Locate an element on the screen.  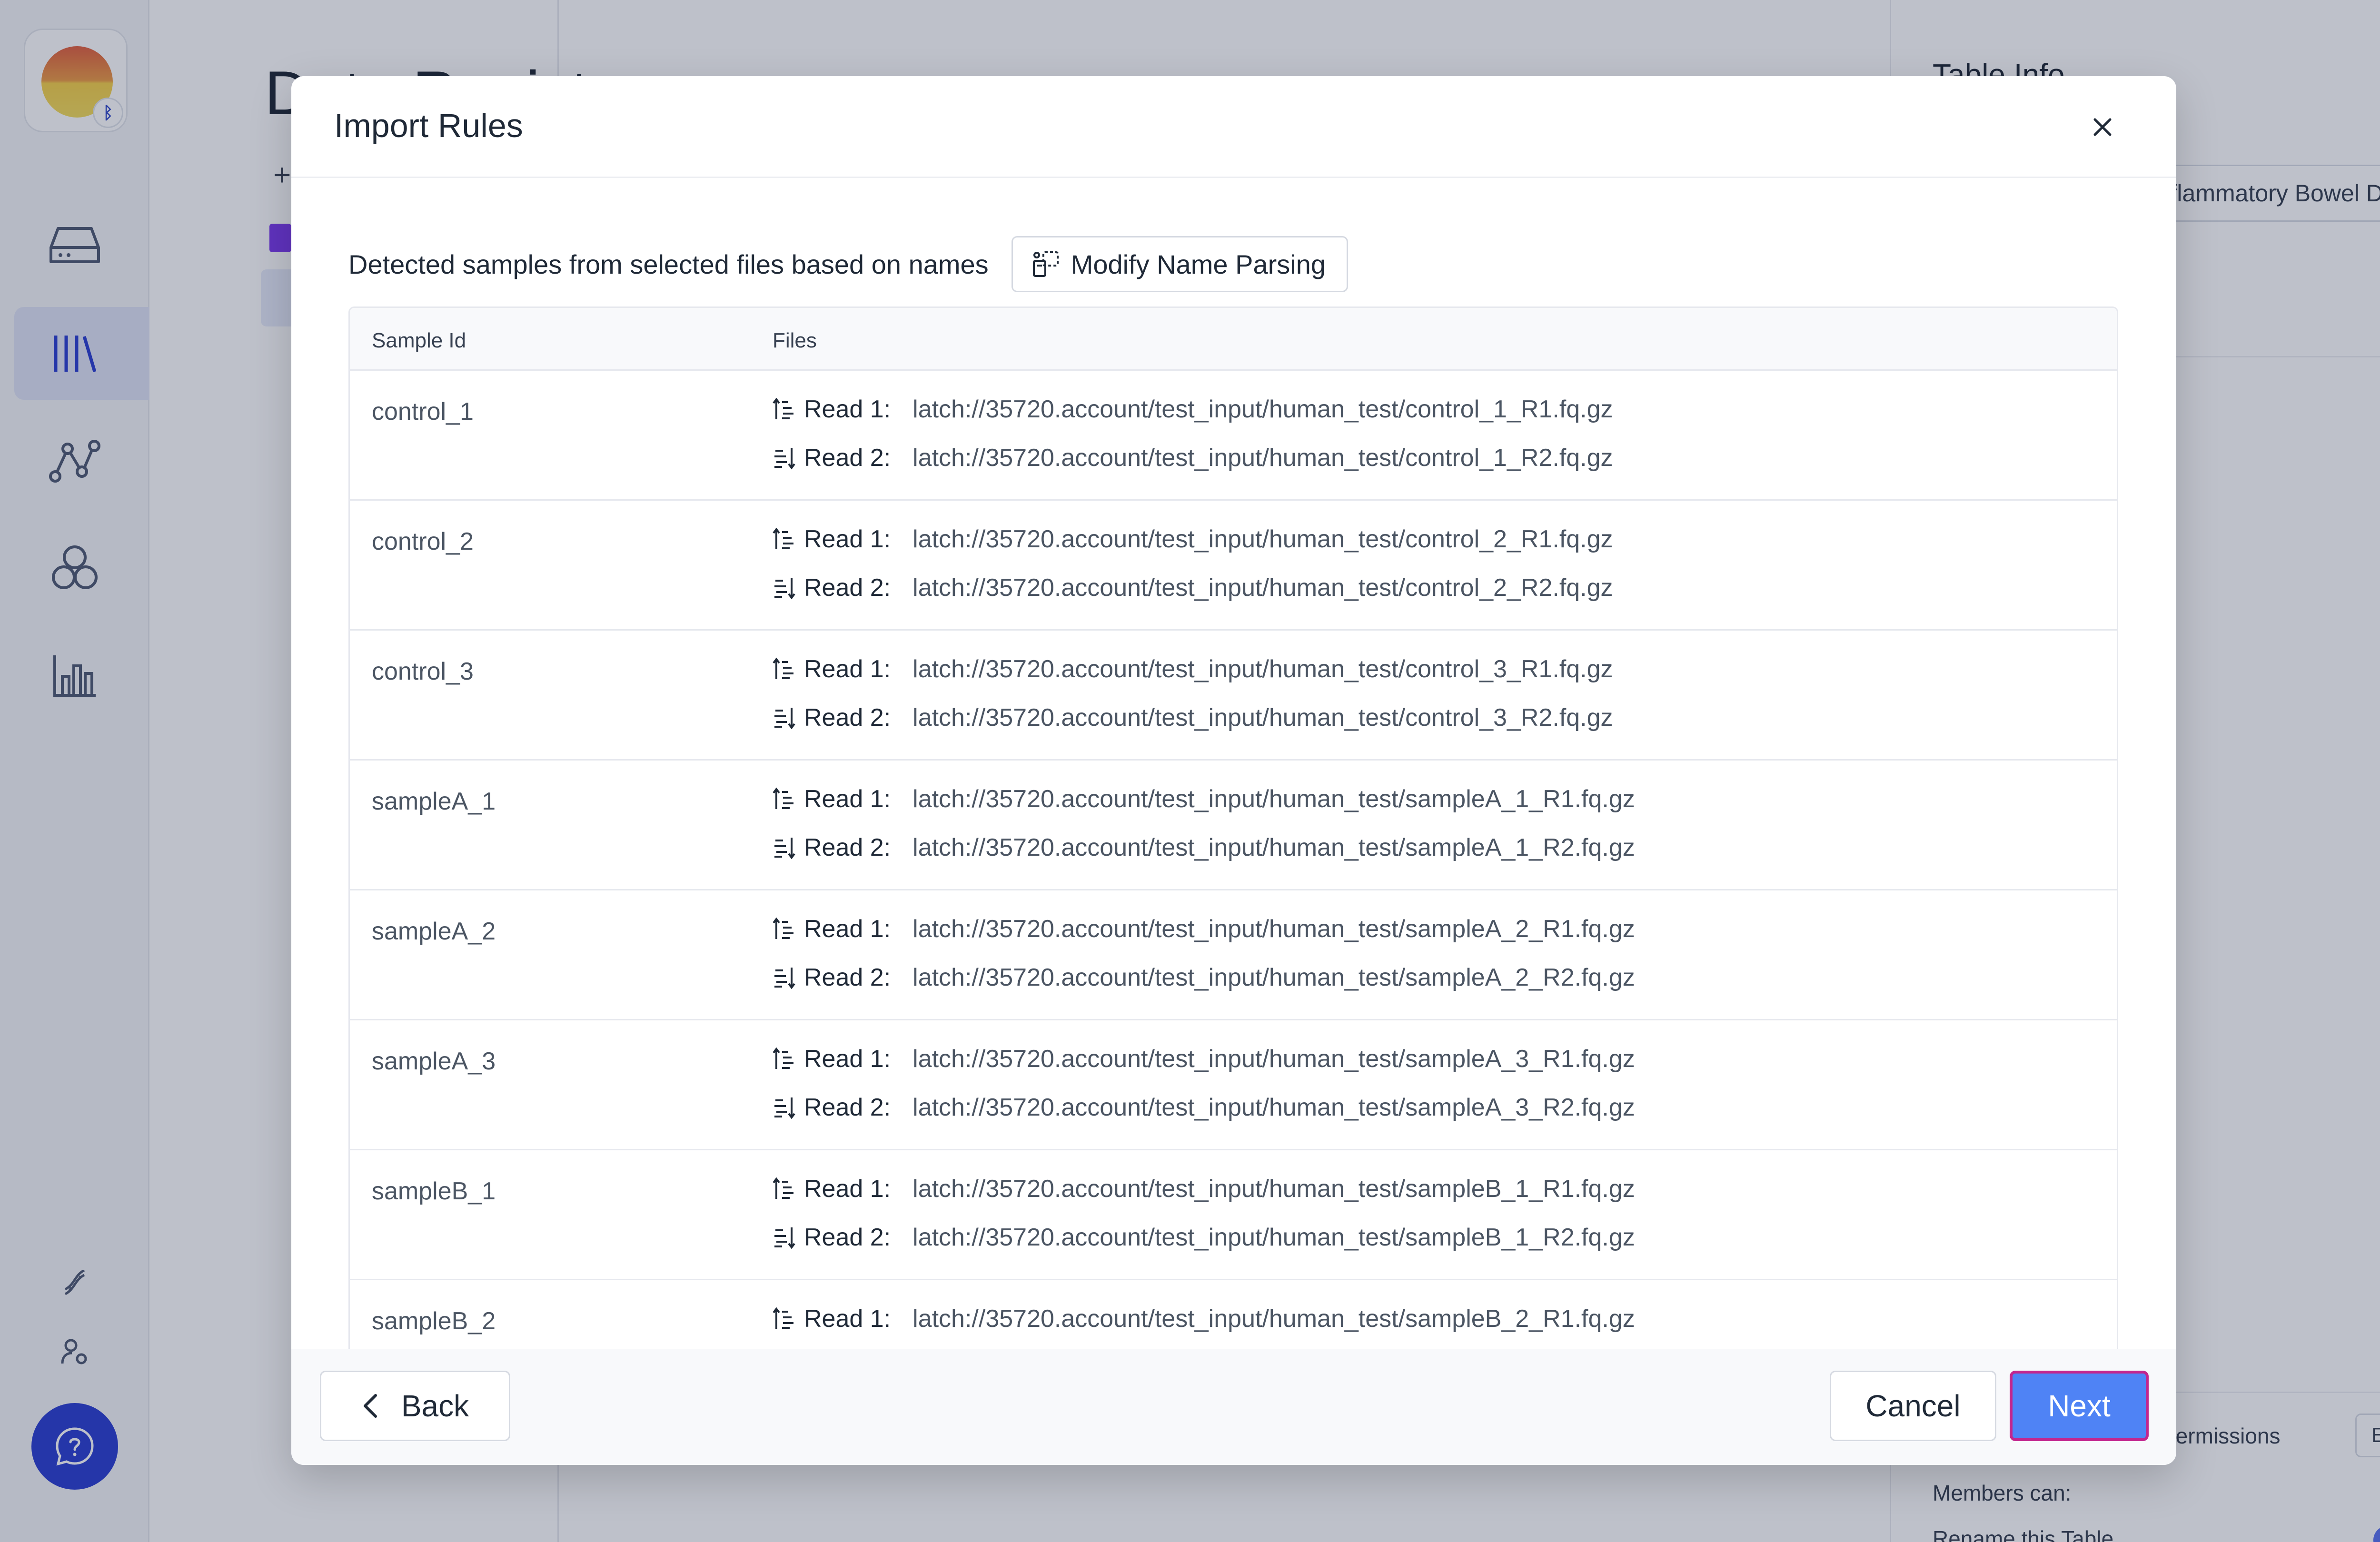
column-sample-id: Sample Id is located at coordinates (419, 340).